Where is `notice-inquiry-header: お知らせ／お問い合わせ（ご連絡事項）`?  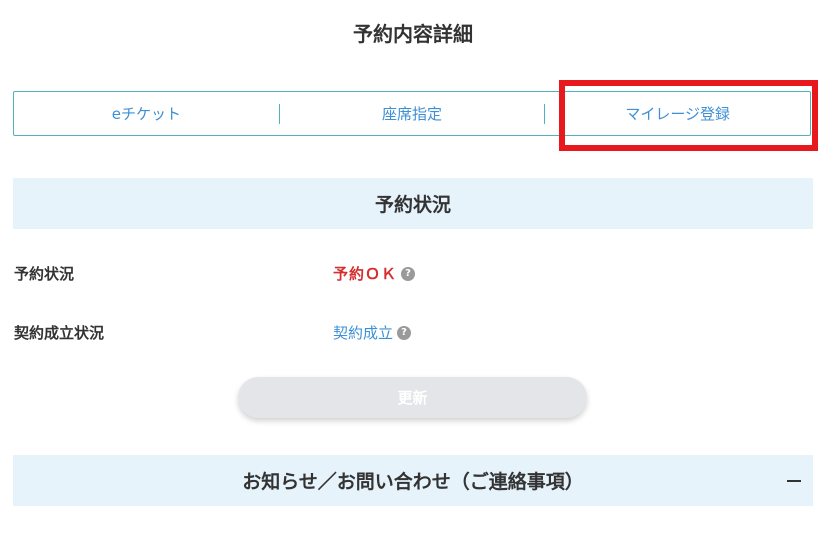 notice-inquiry-header: お知らせ／お問い合わせ（ご連絡事項） is located at coordinates (413, 480).